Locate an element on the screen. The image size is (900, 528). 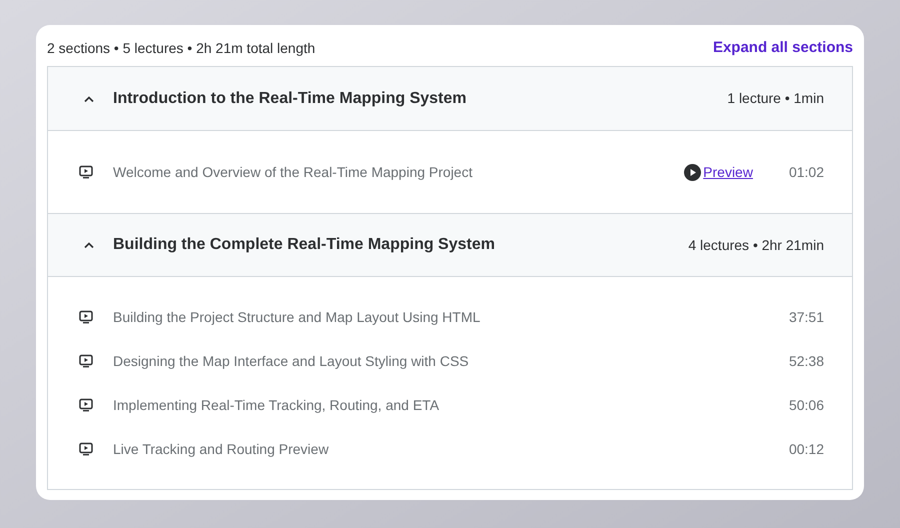
play-icon is located at coordinates (693, 172).